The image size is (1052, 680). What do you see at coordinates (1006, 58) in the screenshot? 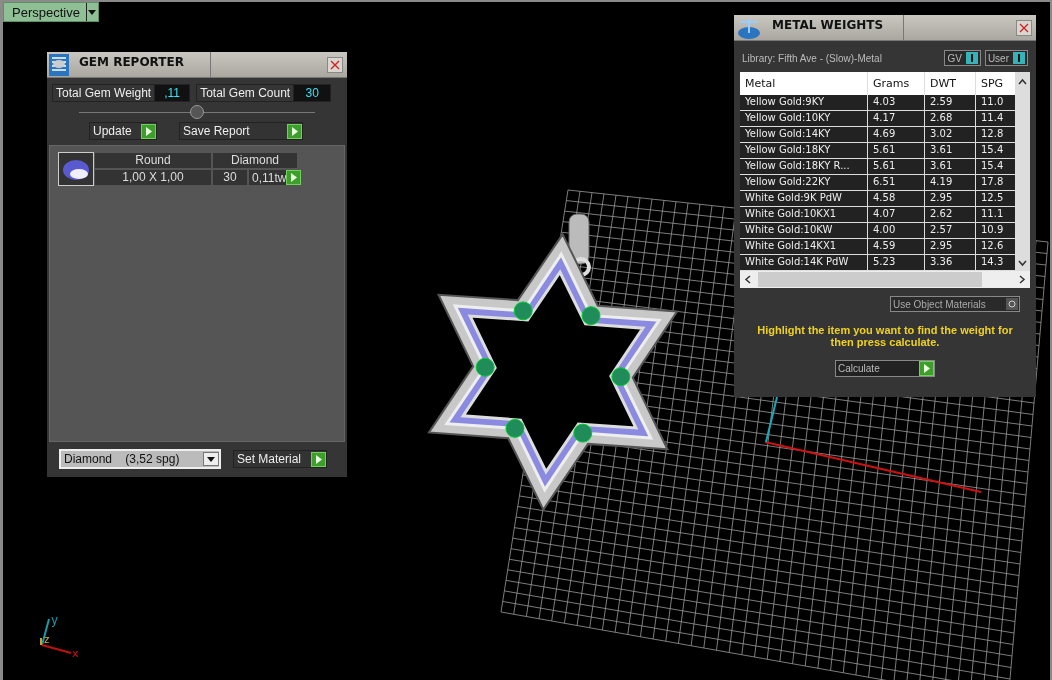
I see `library-toggle: User` at bounding box center [1006, 58].